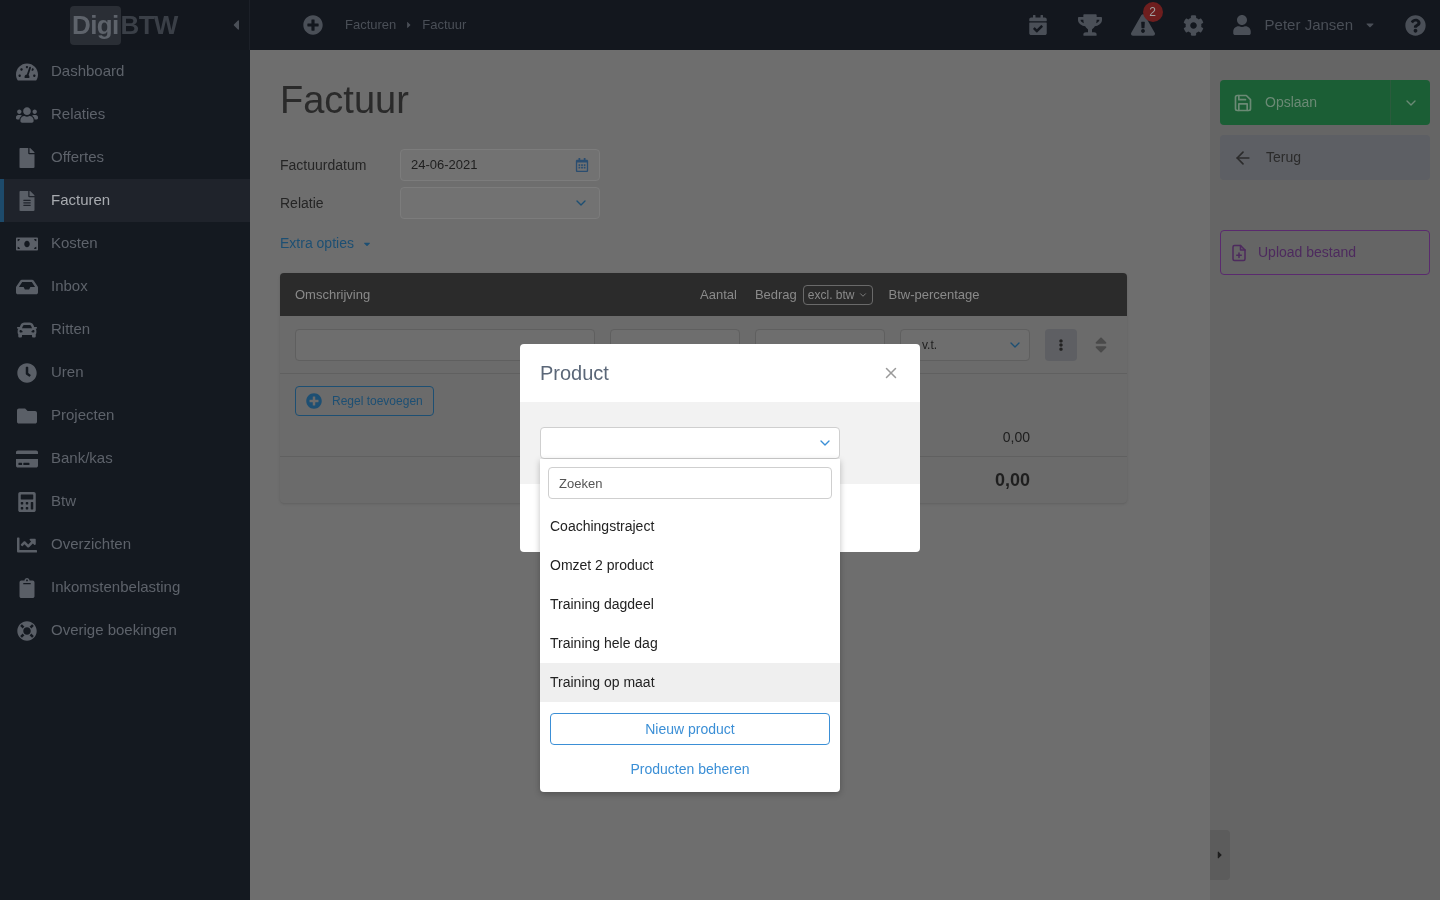 This screenshot has height=900, width=1440. Describe the element at coordinates (27, 458) in the screenshot. I see `card-icon` at that location.